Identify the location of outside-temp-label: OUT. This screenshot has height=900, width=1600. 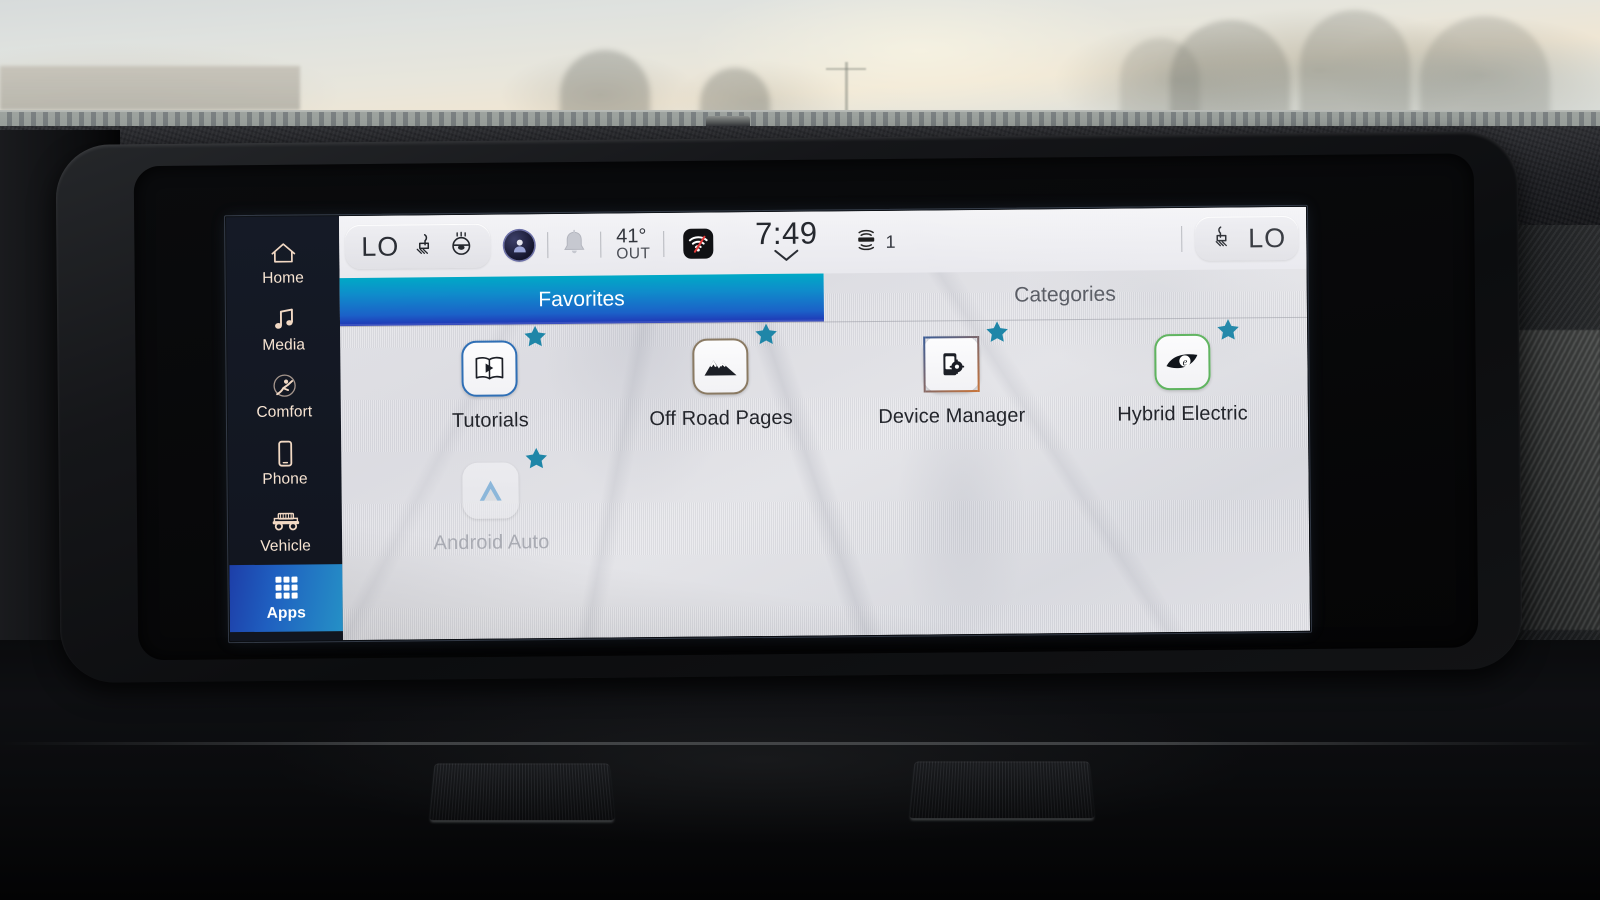
(633, 254).